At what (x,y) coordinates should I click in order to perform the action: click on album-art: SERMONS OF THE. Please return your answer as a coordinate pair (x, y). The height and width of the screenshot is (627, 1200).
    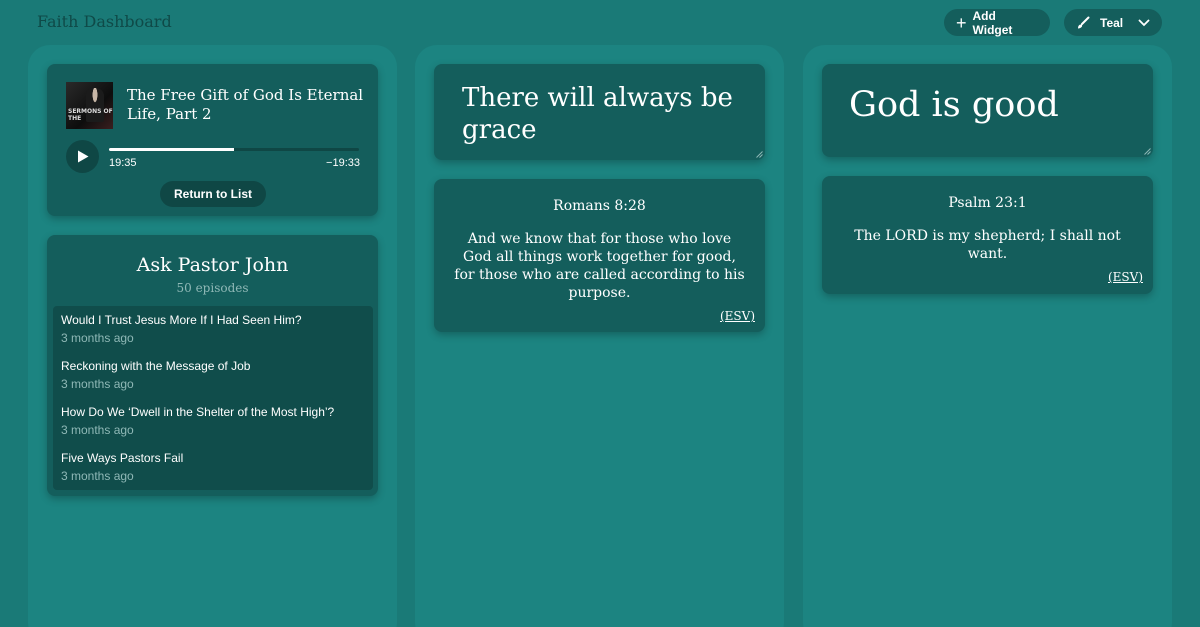
    Looking at the image, I should click on (89, 105).